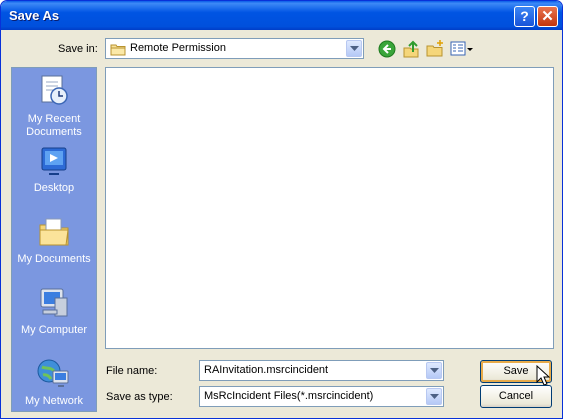 The width and height of the screenshot is (563, 419). What do you see at coordinates (387, 49) in the screenshot?
I see `back-icon` at bounding box center [387, 49].